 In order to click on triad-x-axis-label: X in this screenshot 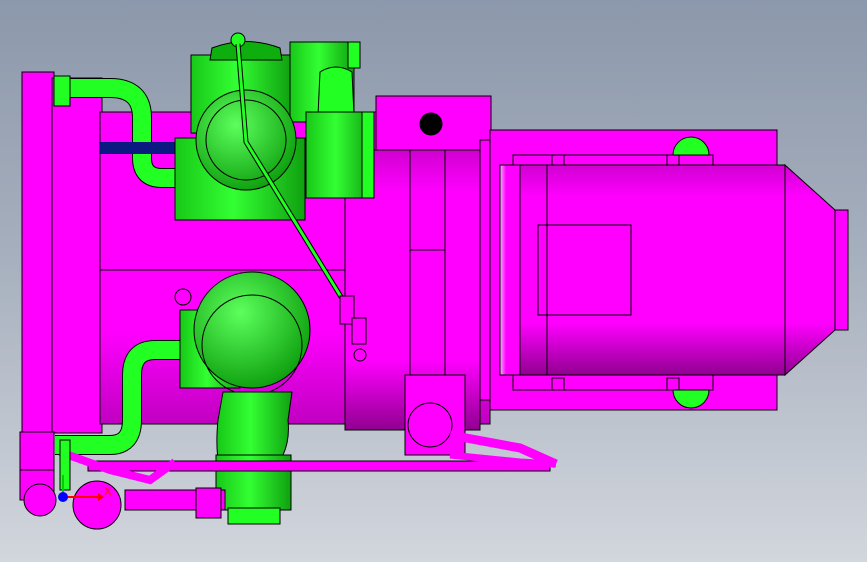, I will do `click(108, 491)`.